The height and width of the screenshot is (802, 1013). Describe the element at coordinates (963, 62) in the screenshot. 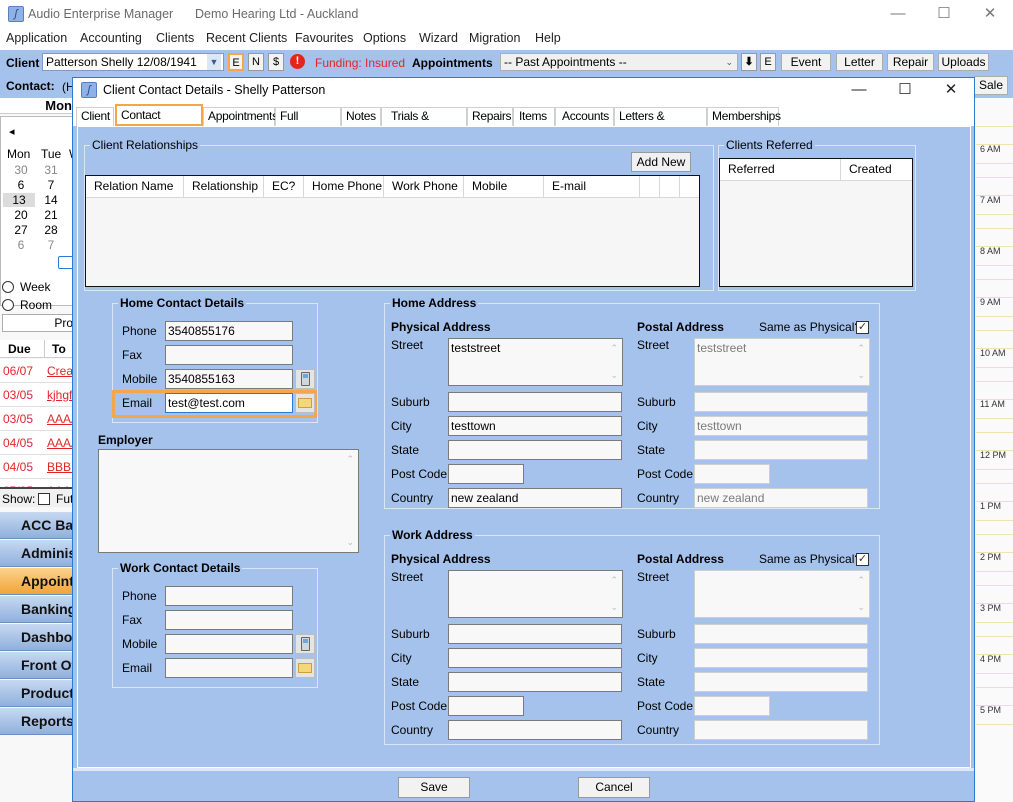

I see `uploads-button: Uploads` at that location.